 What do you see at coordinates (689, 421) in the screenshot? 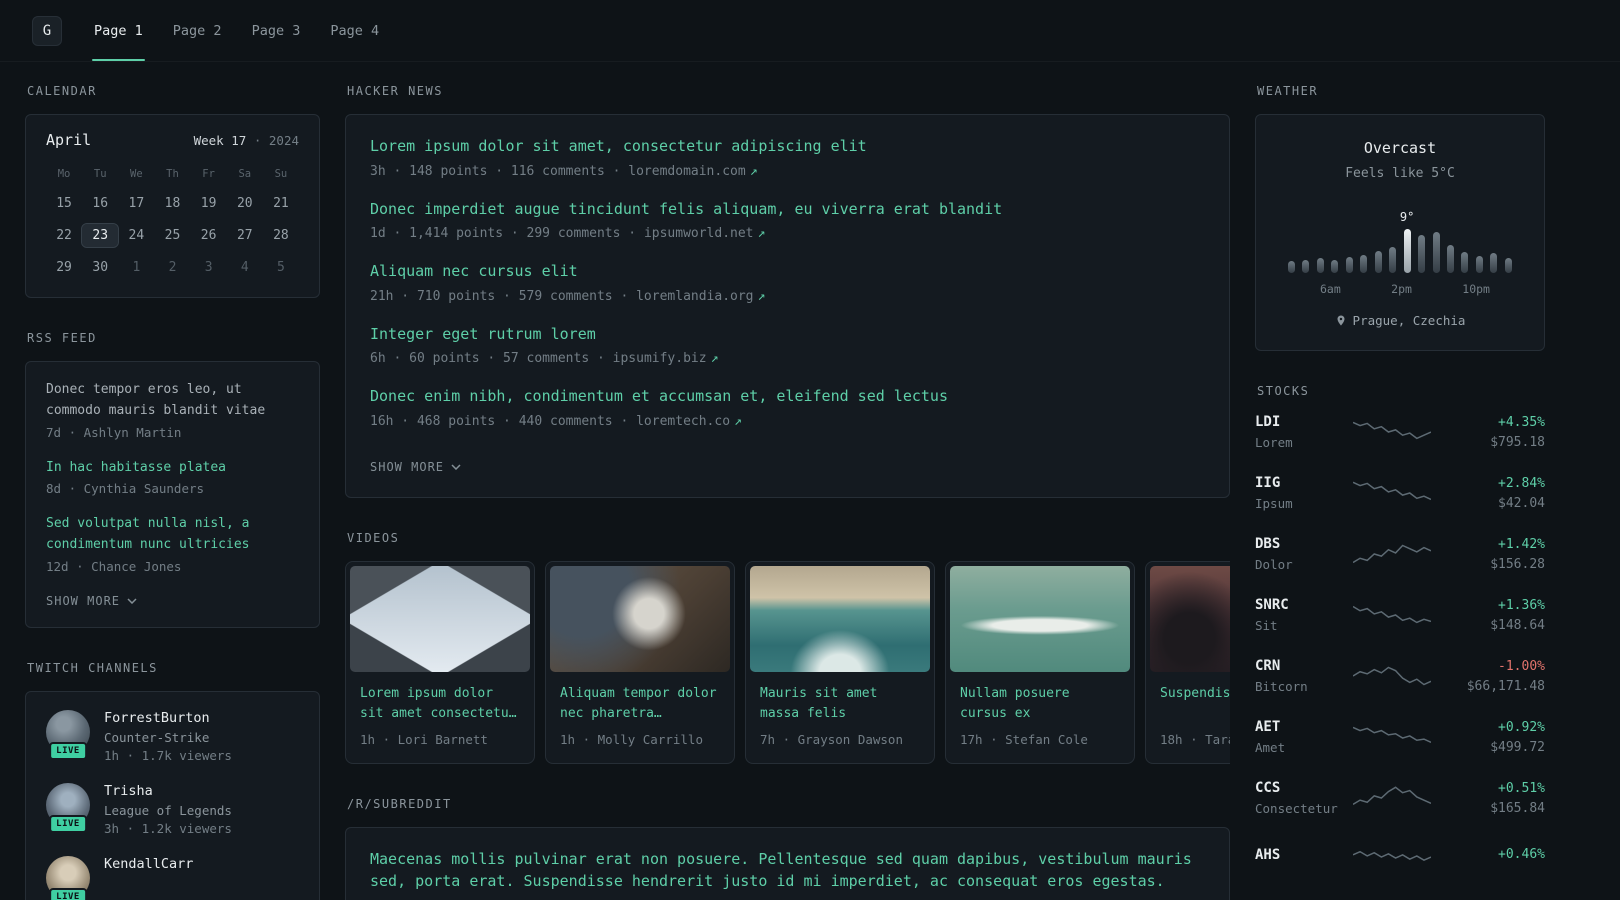
I see `hn-domain-link: loremtech.co ↗` at bounding box center [689, 421].